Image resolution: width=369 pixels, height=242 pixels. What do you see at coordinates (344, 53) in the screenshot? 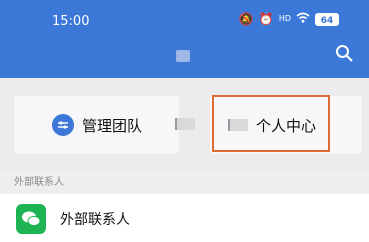
I see `search-icon` at bounding box center [344, 53].